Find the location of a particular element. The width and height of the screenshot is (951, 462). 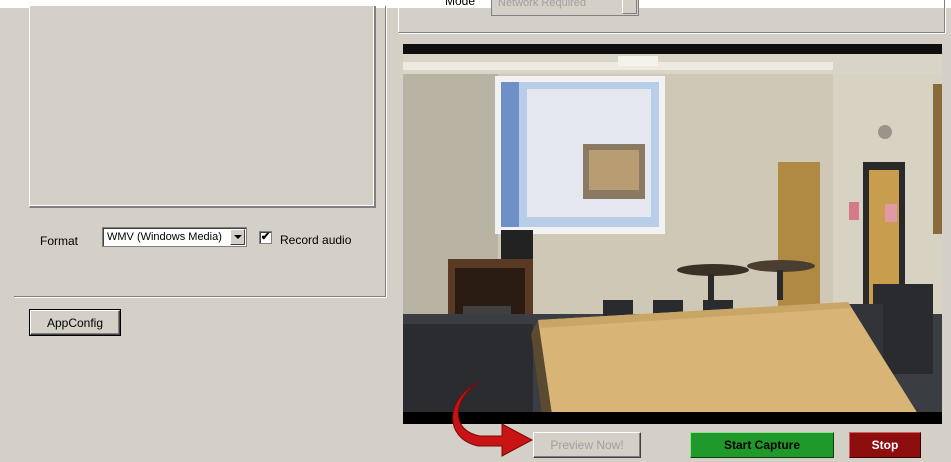

format-dropdown: WMV (Windows Media) is located at coordinates (174, 237).